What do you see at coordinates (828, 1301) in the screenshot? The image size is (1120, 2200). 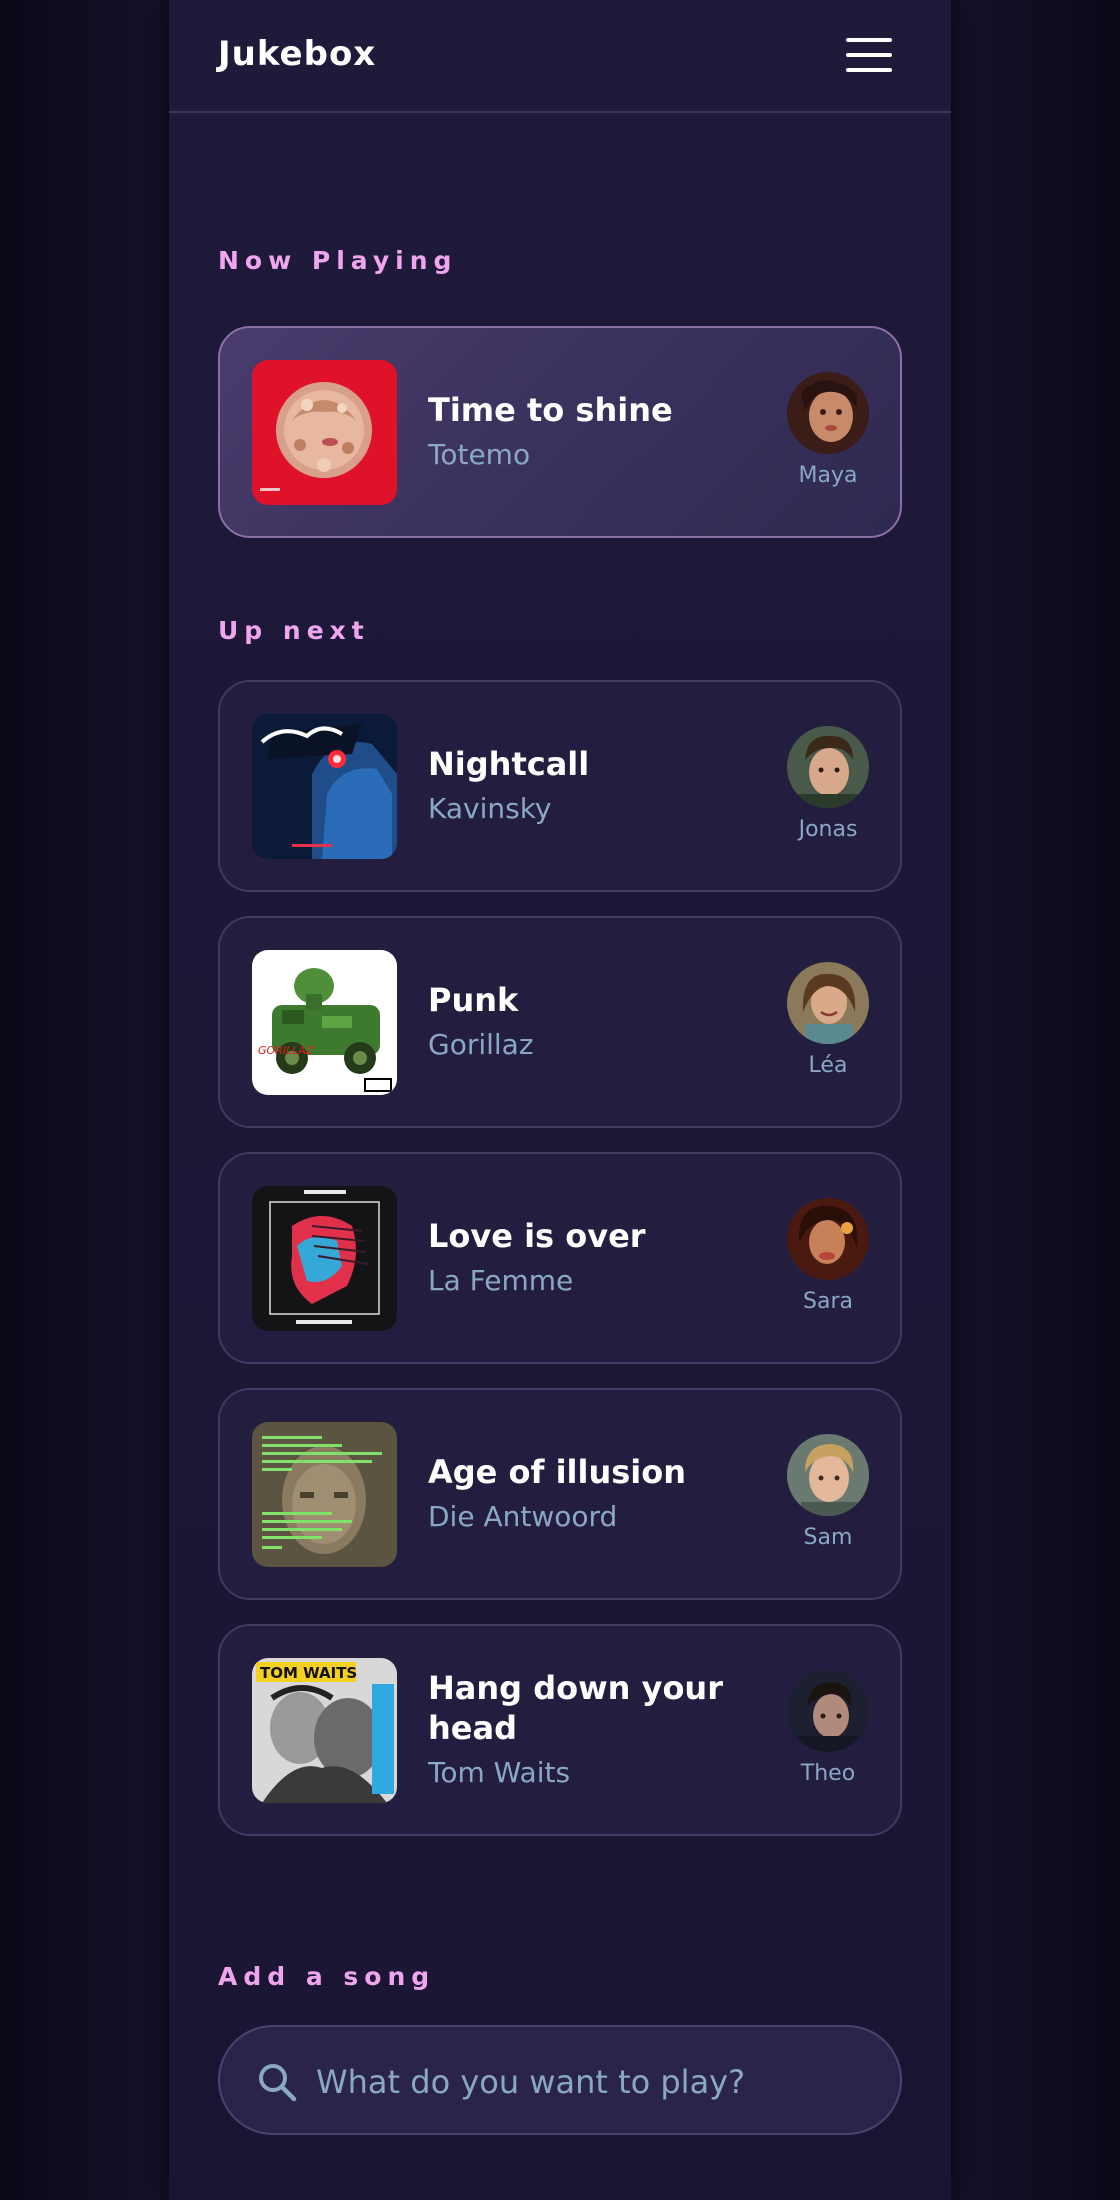 I see `requester-name: Sara` at bounding box center [828, 1301].